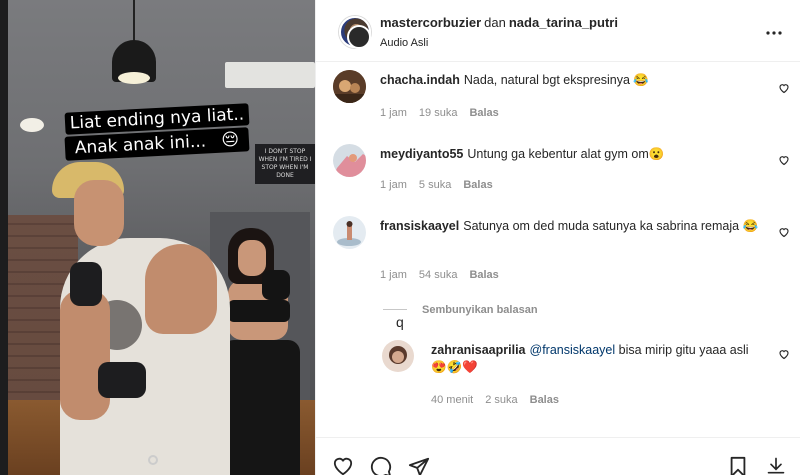 The image size is (800, 475). I want to click on video-edge, so click(4, 237).